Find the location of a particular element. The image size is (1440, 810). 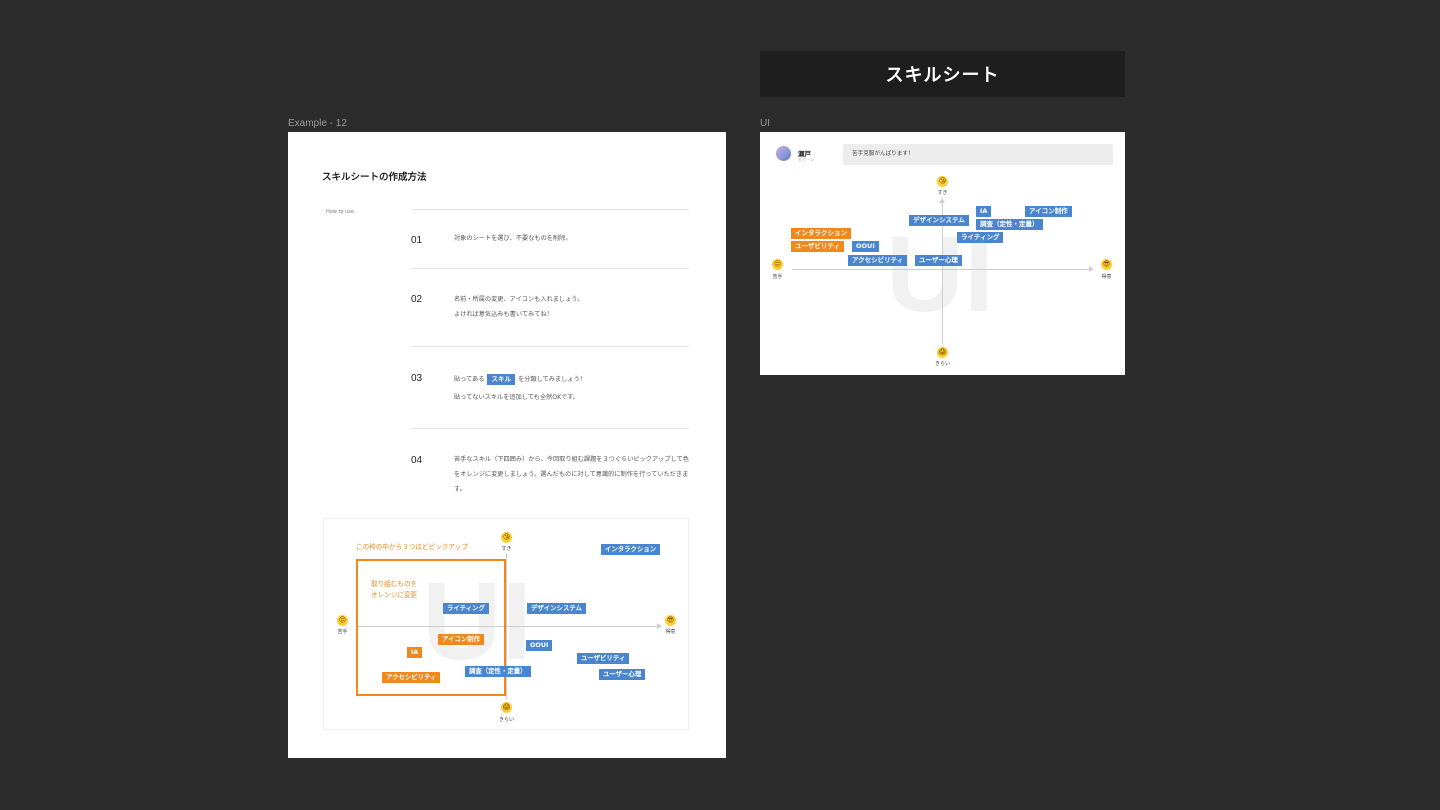

change-note-line: オレンジに変更 is located at coordinates (394, 595).